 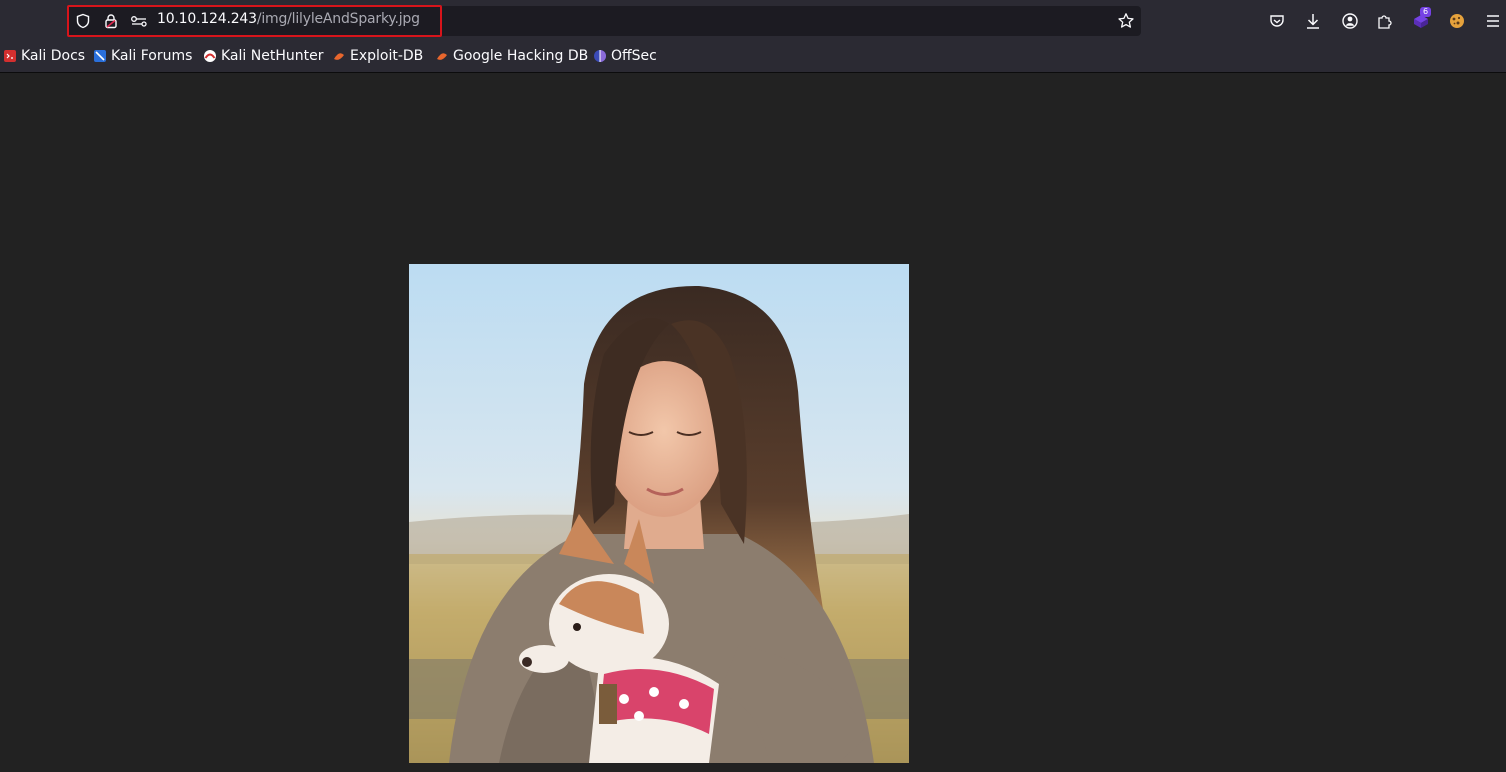 I want to click on bookmark-label: OffSec, so click(x=634, y=56).